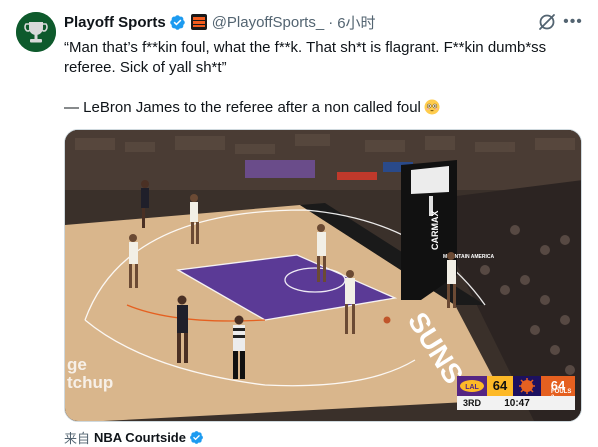  I want to click on tweet-header: Playoff Sports @PlayoffSports_ · 6小时, so click(220, 22).